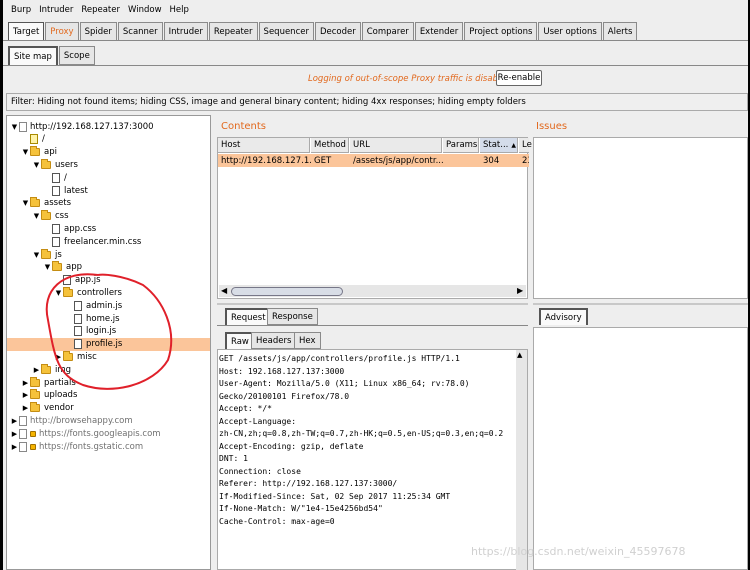 This screenshot has width=750, height=570. I want to click on tab-project-options: Project options, so click(501, 31).